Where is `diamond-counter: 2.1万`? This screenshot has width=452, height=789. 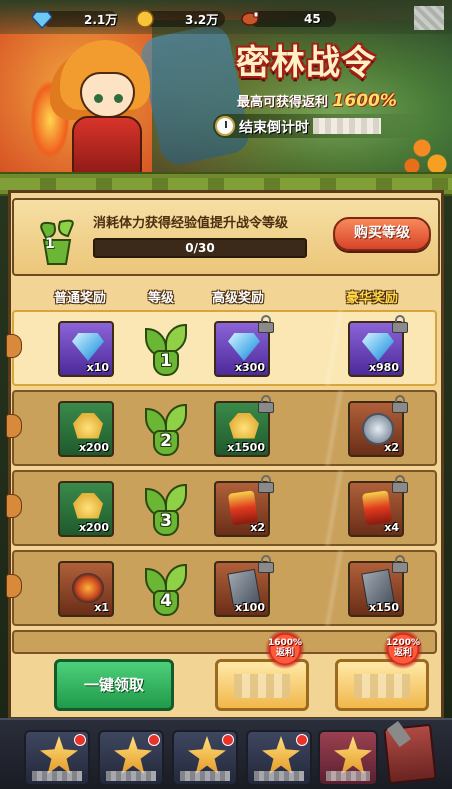
diamond-counter: 2.1万 is located at coordinates (75, 19).